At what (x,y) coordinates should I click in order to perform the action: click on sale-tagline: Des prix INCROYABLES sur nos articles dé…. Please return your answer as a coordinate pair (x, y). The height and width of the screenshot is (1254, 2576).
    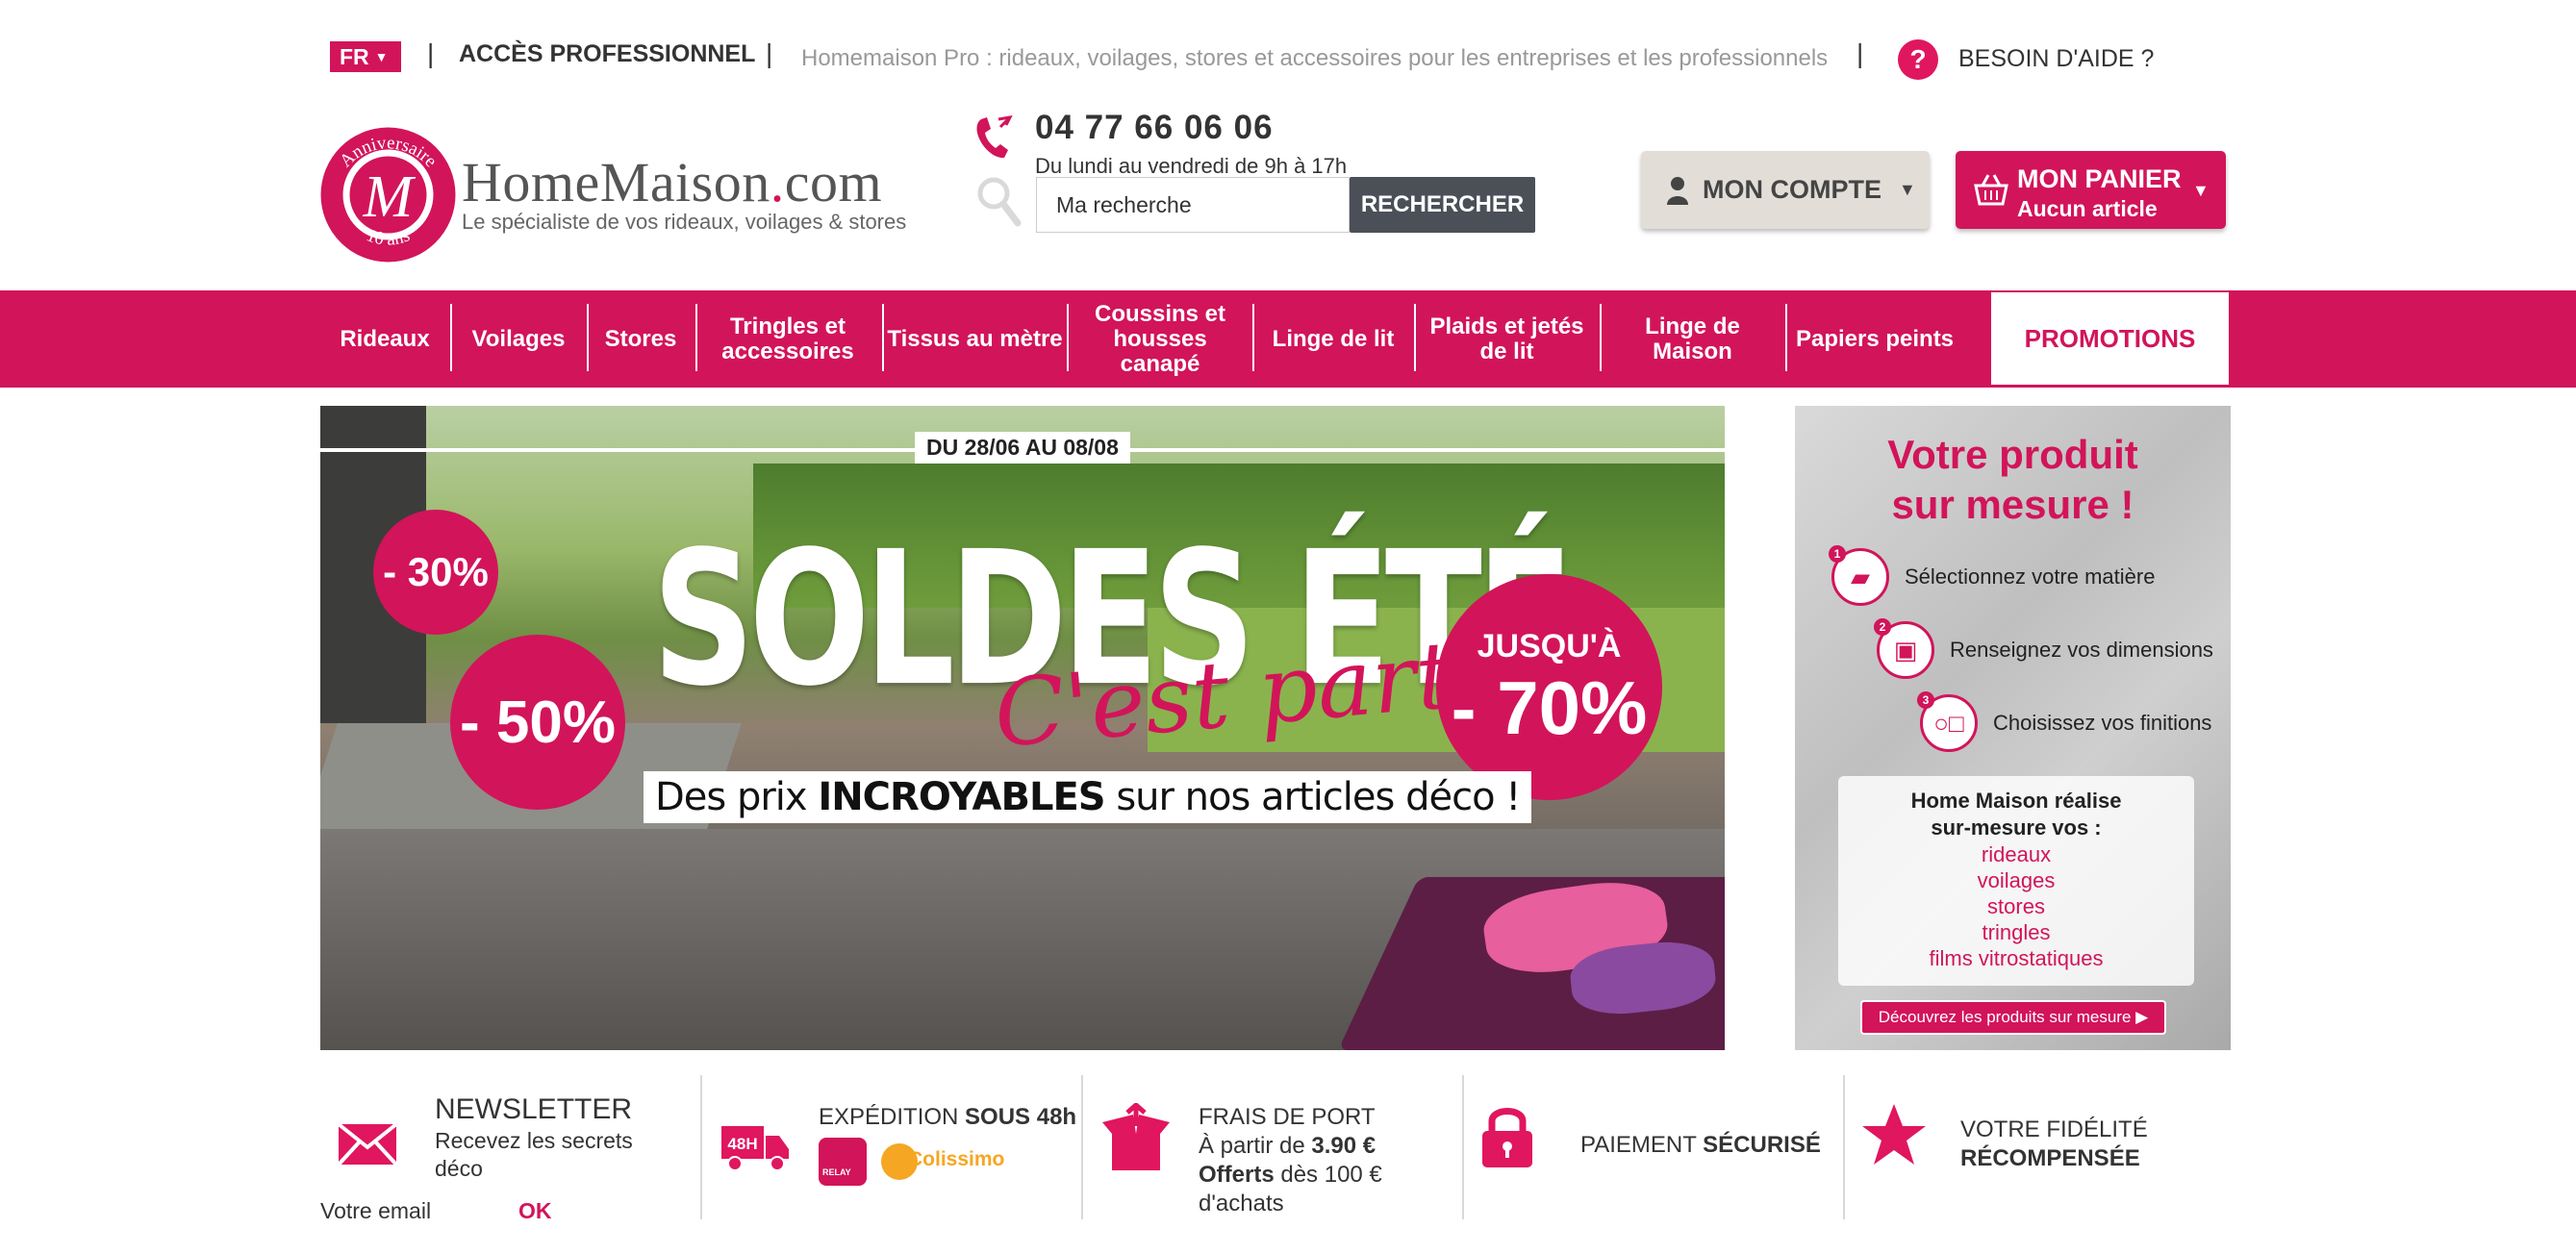
    Looking at the image, I should click on (1088, 797).